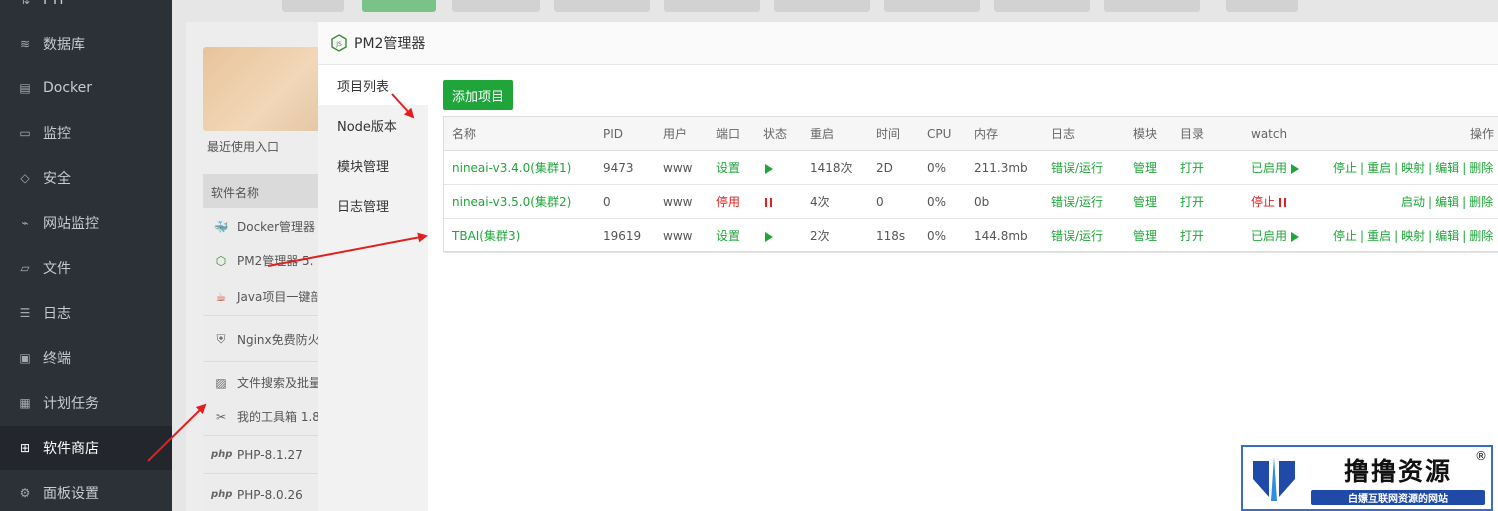 The height and width of the screenshot is (511, 1498). Describe the element at coordinates (373, 205) in the screenshot. I see `nav-log-management: 日志管理` at that location.